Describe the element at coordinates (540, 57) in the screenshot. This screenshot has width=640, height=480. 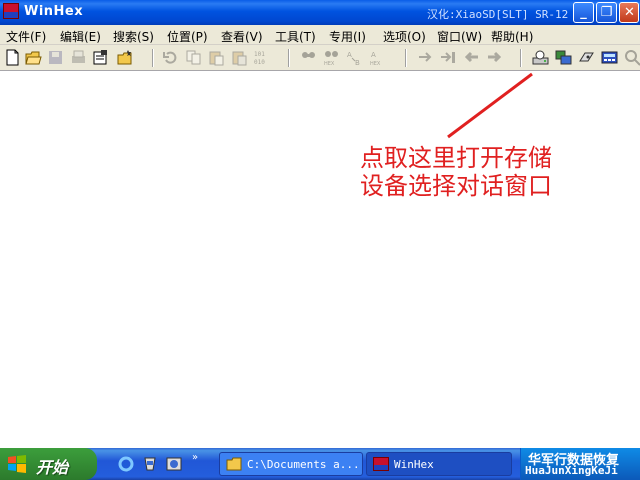
I see `open-disk-icon` at that location.